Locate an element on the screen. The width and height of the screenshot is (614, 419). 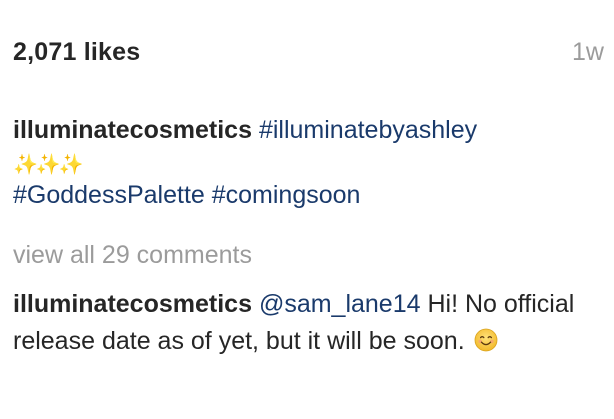
hashtag-goddesspalette: #GoddessPalette is located at coordinates (109, 195).